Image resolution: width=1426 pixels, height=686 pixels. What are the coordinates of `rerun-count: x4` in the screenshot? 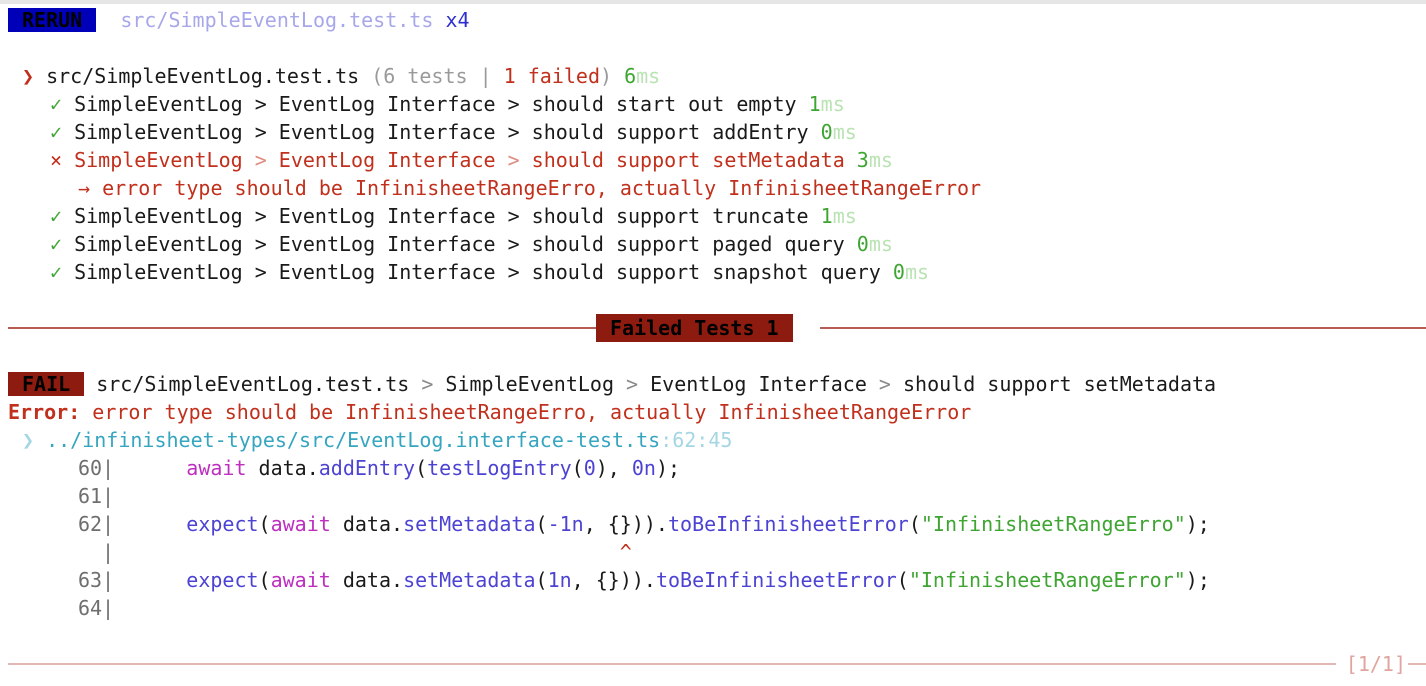 It's located at (457, 20).